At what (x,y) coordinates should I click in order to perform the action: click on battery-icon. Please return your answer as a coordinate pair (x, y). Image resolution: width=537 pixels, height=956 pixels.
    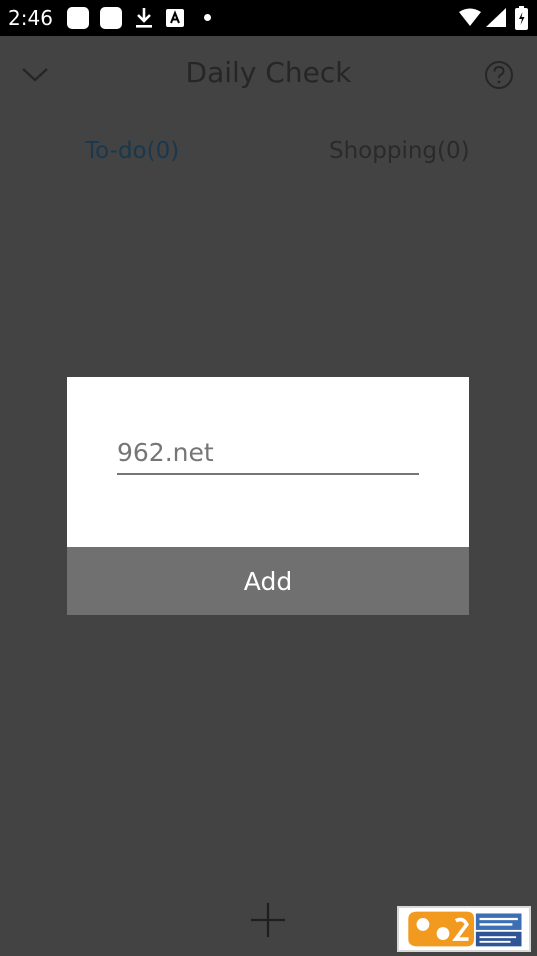
    Looking at the image, I should click on (521, 18).